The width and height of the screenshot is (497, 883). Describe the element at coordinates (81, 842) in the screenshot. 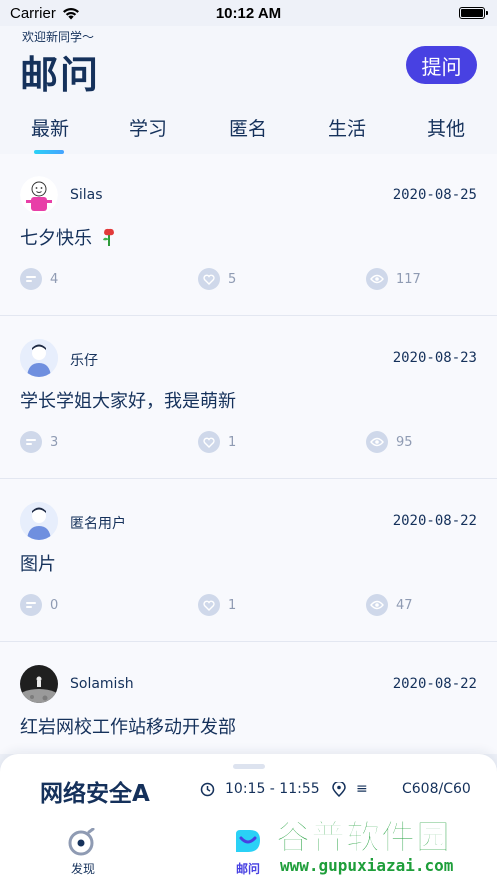

I see `compass-icon` at that location.